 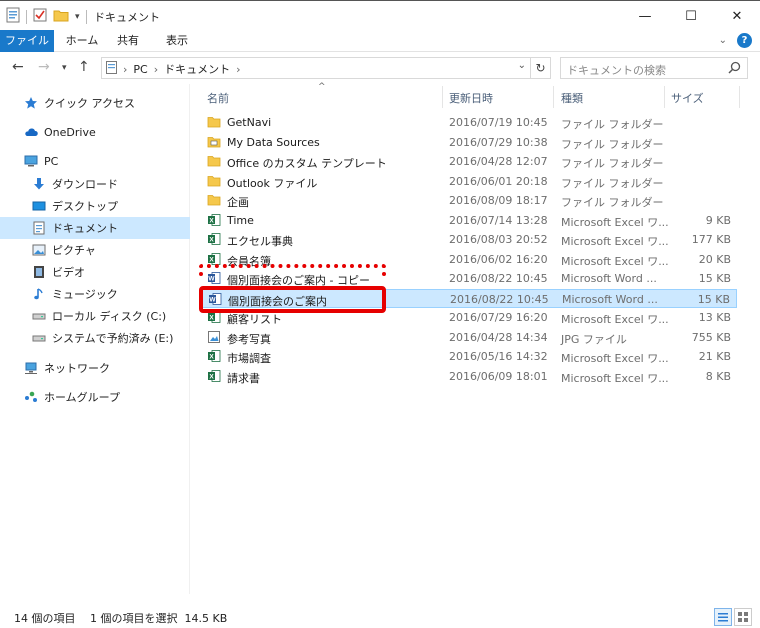 What do you see at coordinates (51, 161) in the screenshot?
I see `nav-item-label: PC` at bounding box center [51, 161].